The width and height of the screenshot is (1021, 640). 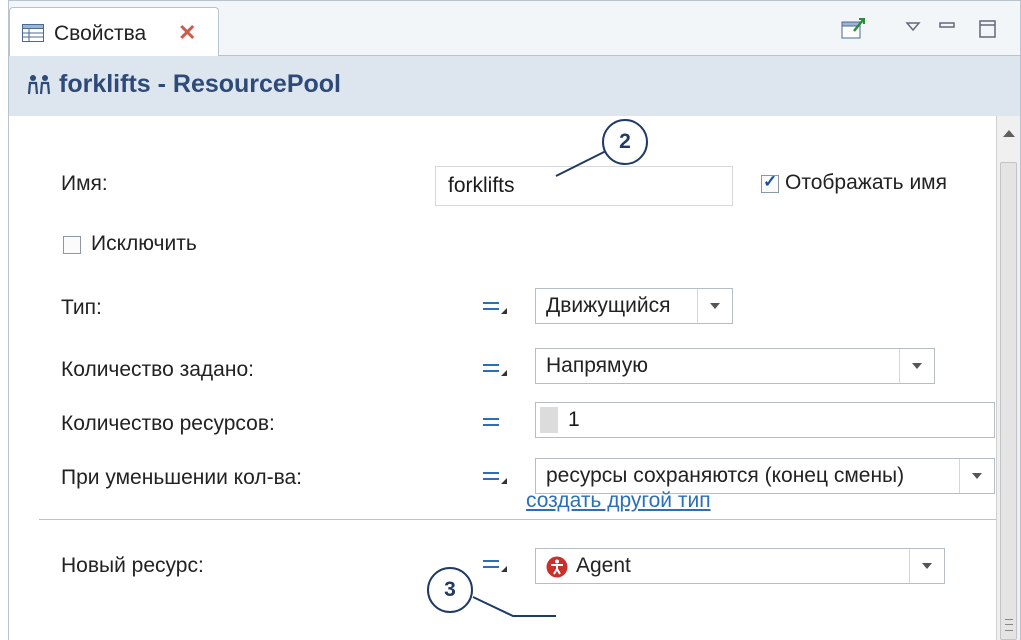 I want to click on tab-properties: Свойства ✕, so click(x=114, y=32).